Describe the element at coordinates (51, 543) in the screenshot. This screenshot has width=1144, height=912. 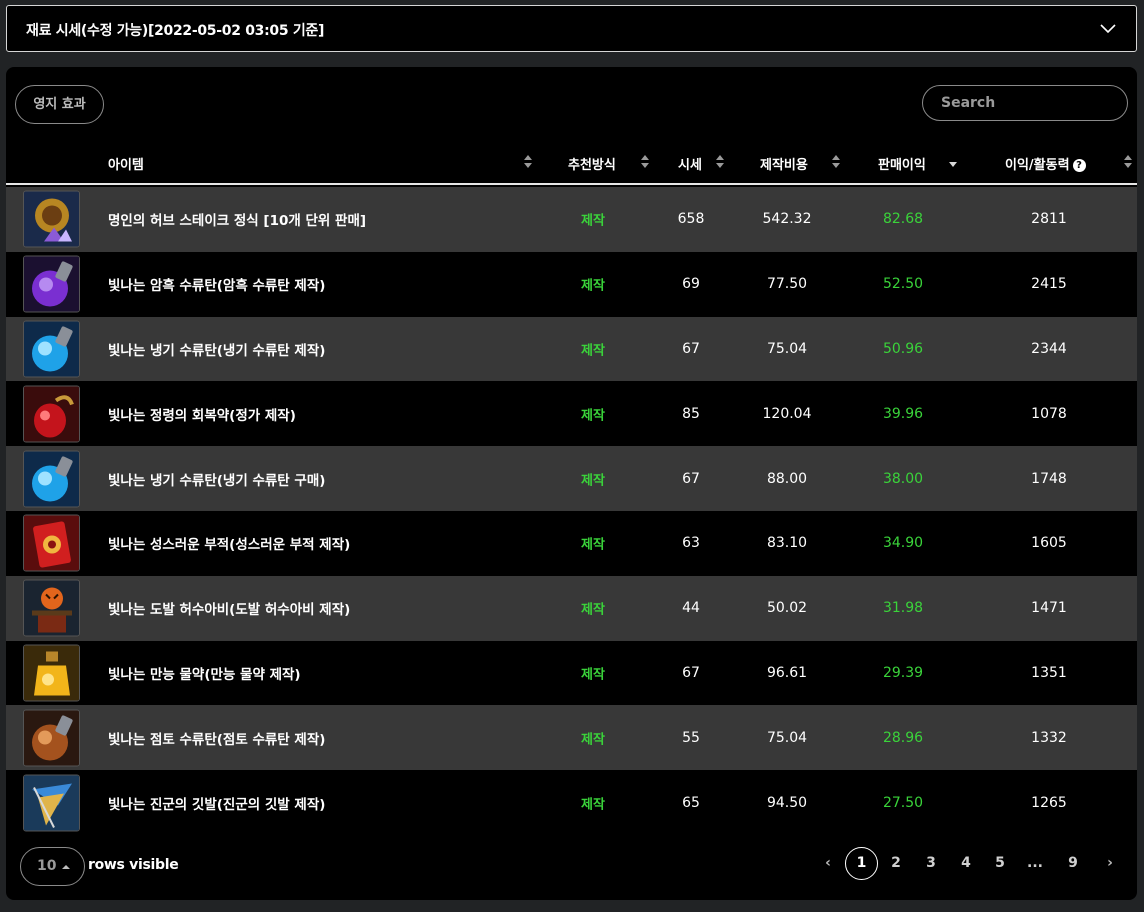
I see `holy-charm-icon` at that location.